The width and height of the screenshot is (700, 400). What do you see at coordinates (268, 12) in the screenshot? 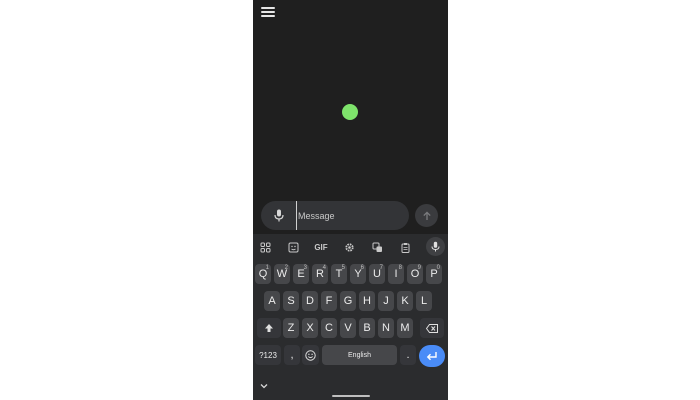
I see `hamburger-menu-icon` at bounding box center [268, 12].